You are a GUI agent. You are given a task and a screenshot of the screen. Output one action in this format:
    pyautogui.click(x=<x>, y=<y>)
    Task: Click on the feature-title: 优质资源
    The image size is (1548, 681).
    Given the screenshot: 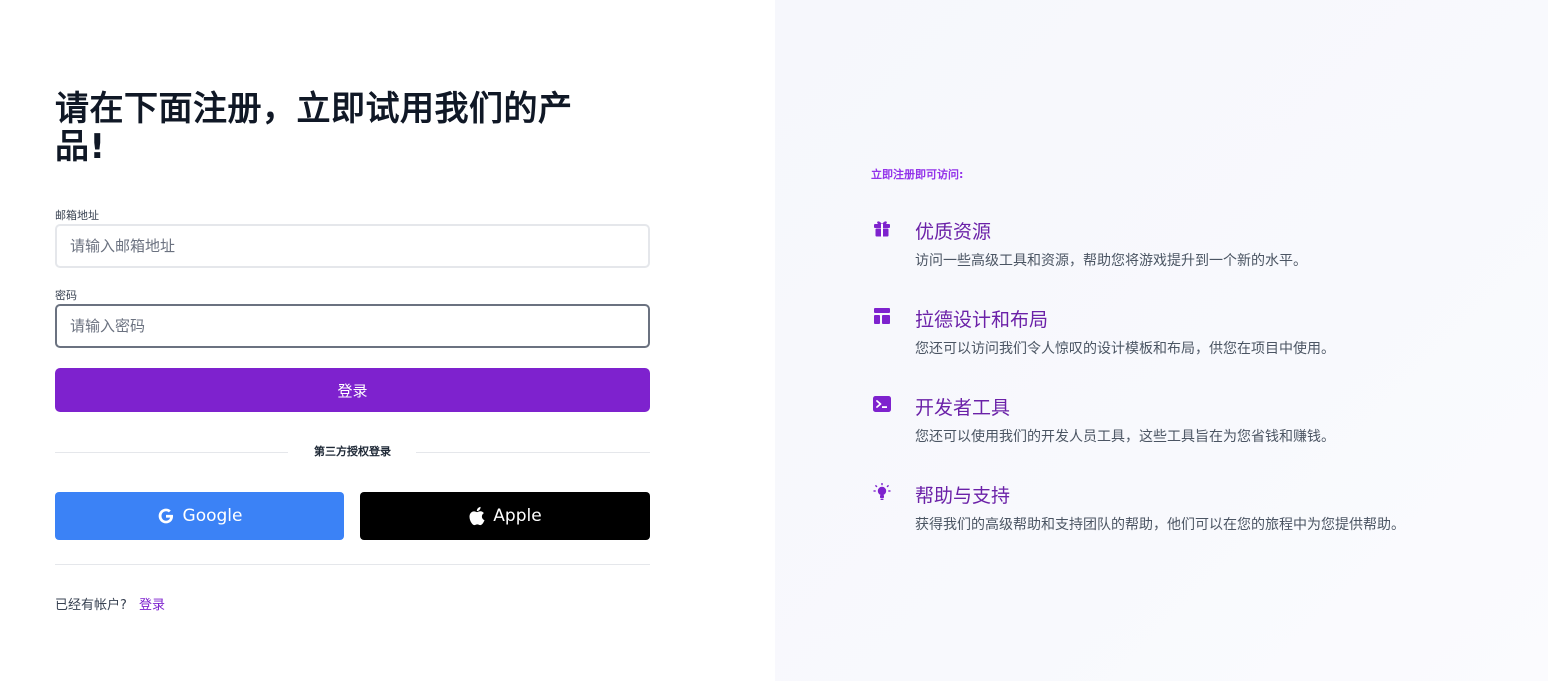 What is the action you would take?
    pyautogui.click(x=953, y=232)
    